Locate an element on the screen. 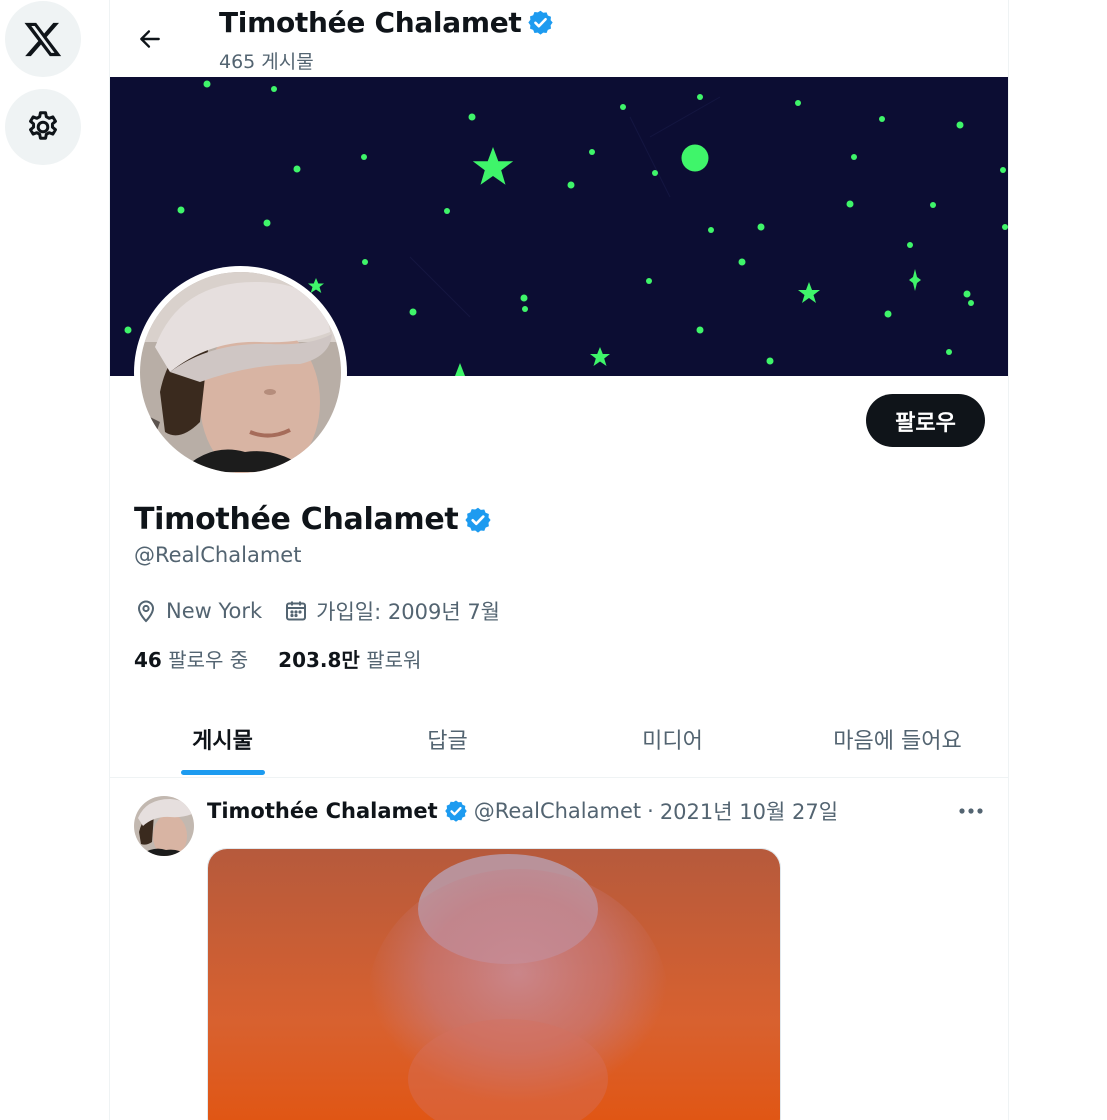  post-media-image is located at coordinates (494, 984).